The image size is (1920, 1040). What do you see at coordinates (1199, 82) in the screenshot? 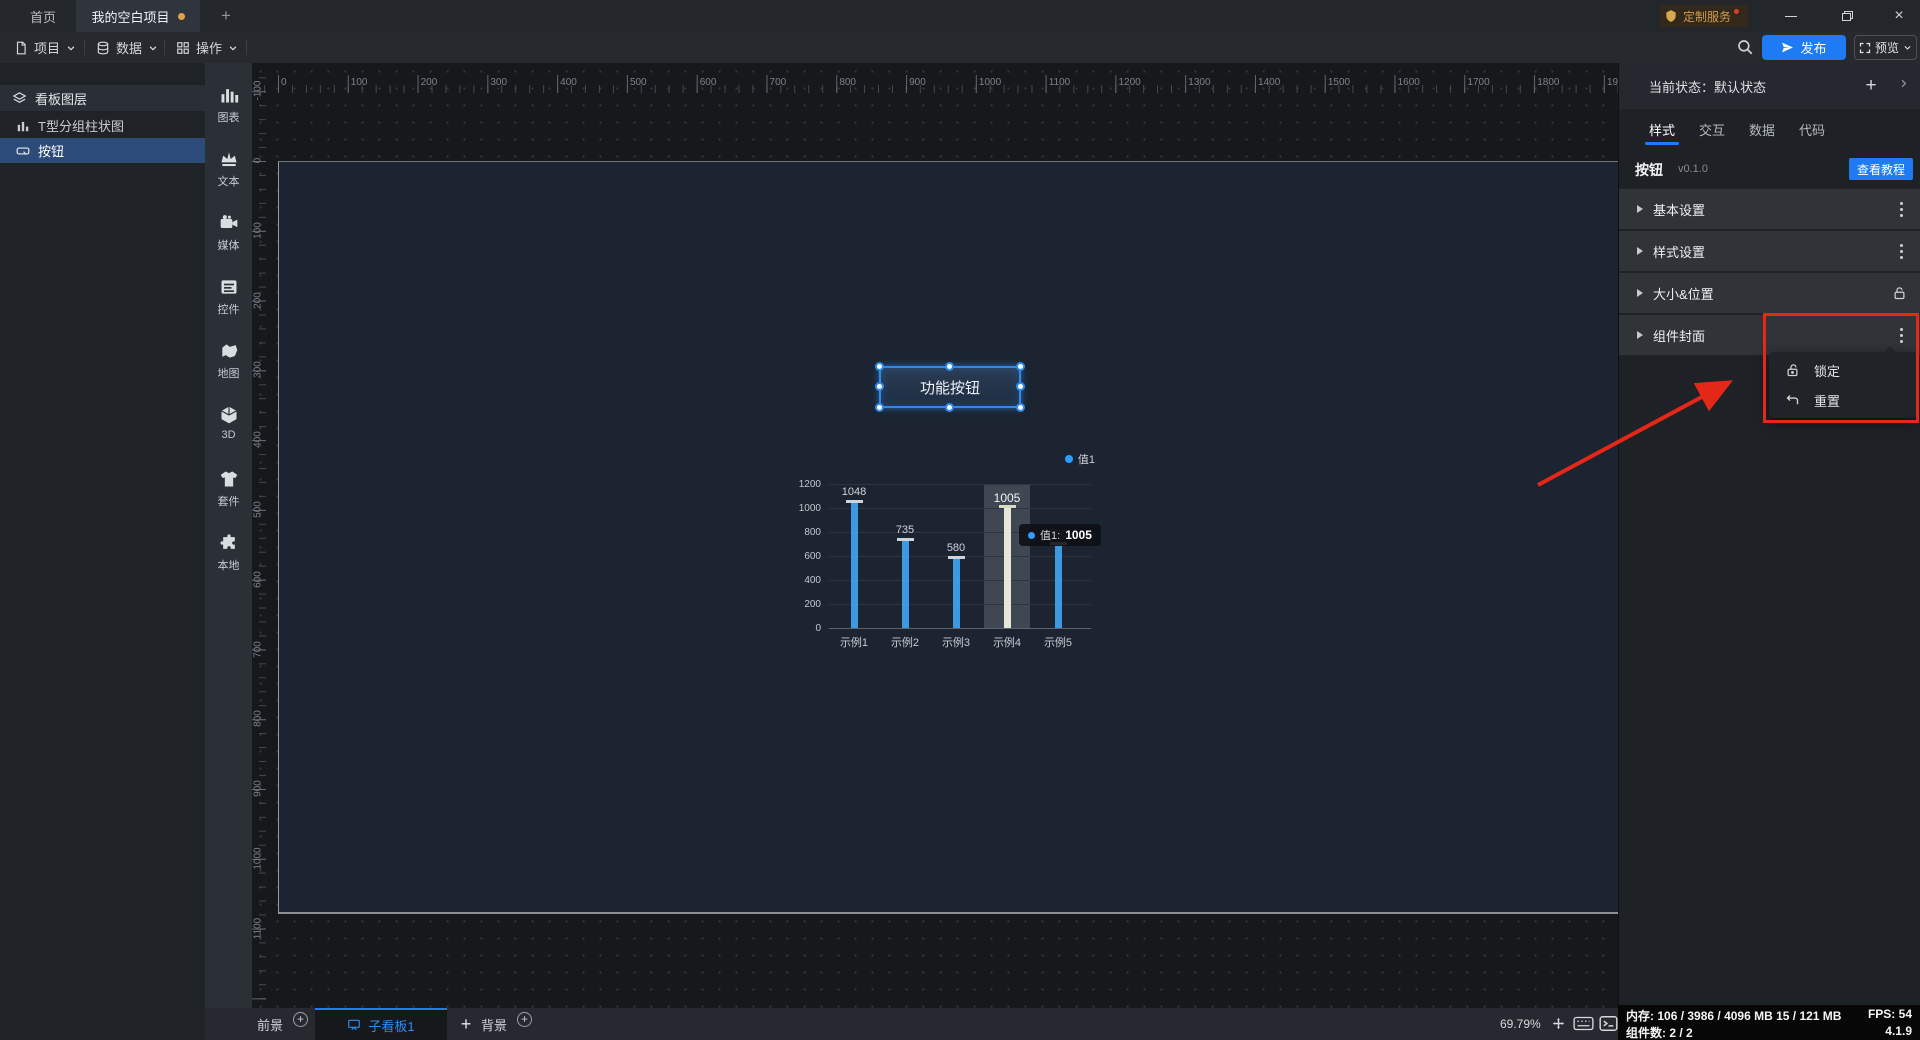
I see `ruler-label: 1300` at bounding box center [1199, 82].